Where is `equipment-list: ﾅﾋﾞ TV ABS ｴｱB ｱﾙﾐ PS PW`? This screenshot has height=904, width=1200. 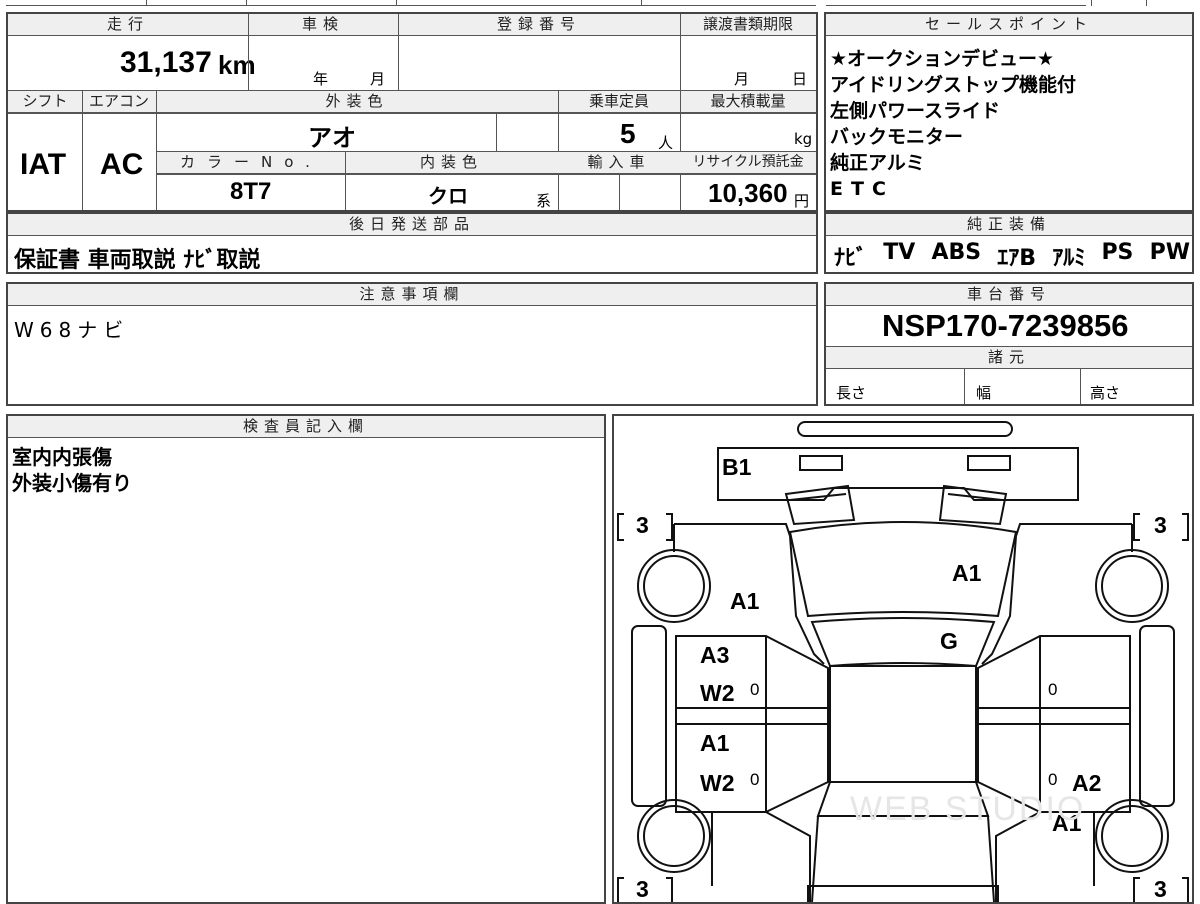 equipment-list: ﾅﾋﾞ TV ABS ｴｱB ｱﾙﾐ PS PW is located at coordinates (1012, 256).